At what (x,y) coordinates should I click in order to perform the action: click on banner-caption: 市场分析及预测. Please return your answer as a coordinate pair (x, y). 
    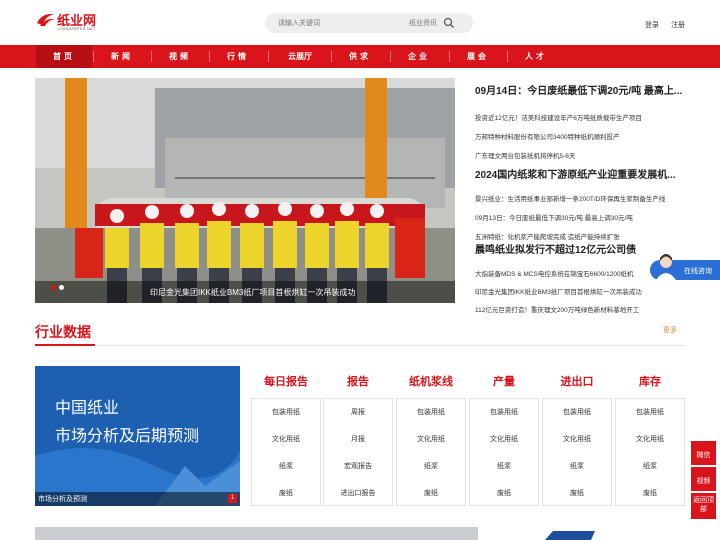
    Looking at the image, I should click on (62, 499).